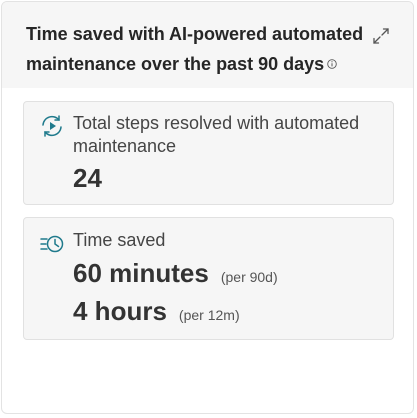 The height and width of the screenshot is (418, 417). I want to click on info-icon, so click(332, 64).